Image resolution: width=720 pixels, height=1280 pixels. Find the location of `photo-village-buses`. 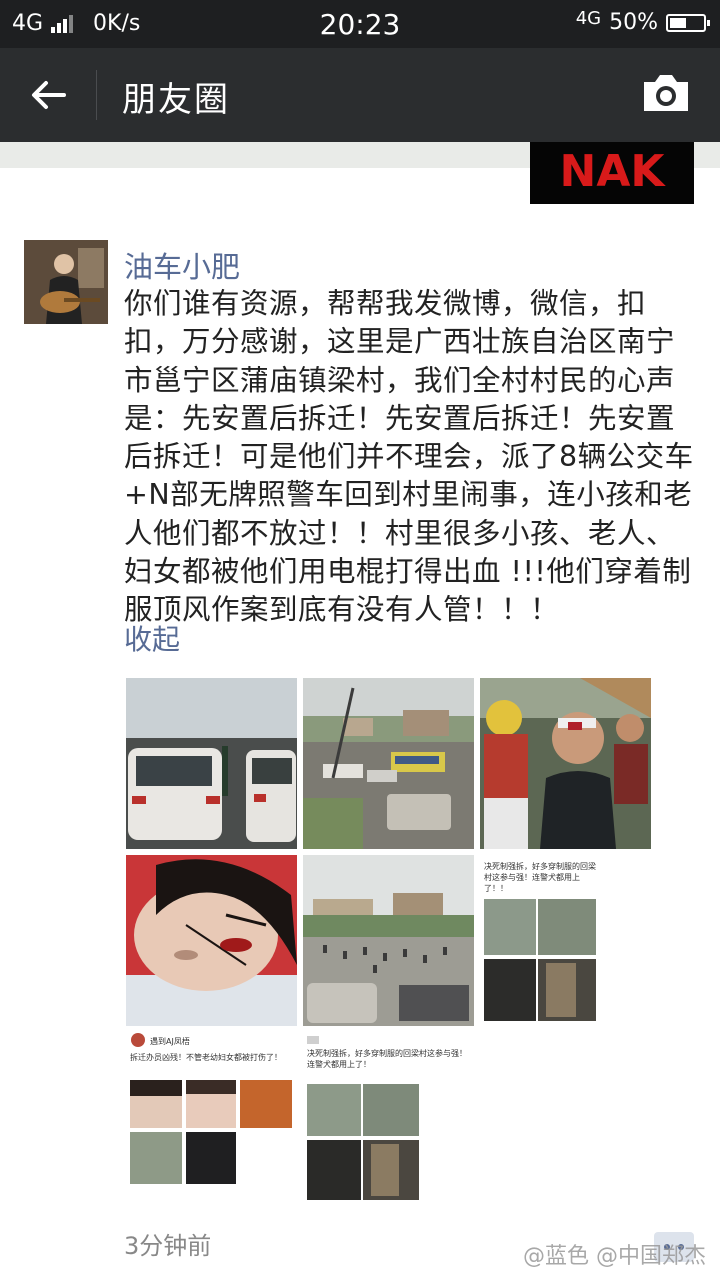

photo-village-buses is located at coordinates (388, 763).